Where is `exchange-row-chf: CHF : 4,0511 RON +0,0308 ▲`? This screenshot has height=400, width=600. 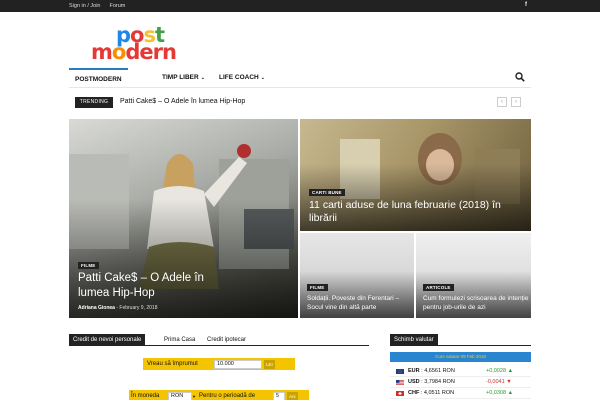 exchange-row-chf: CHF : 4,0511 RON +0,0308 ▲ is located at coordinates (460, 393).